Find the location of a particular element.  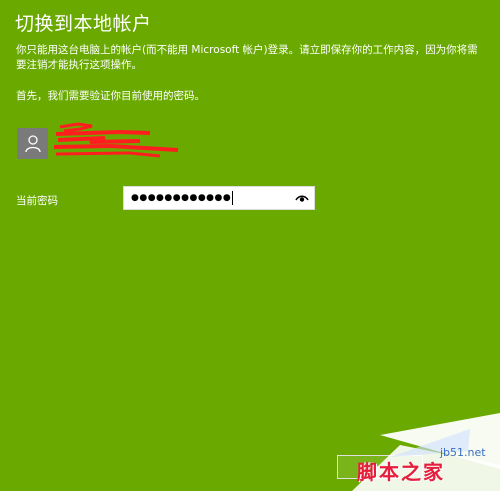

user-icon is located at coordinates (32, 143).